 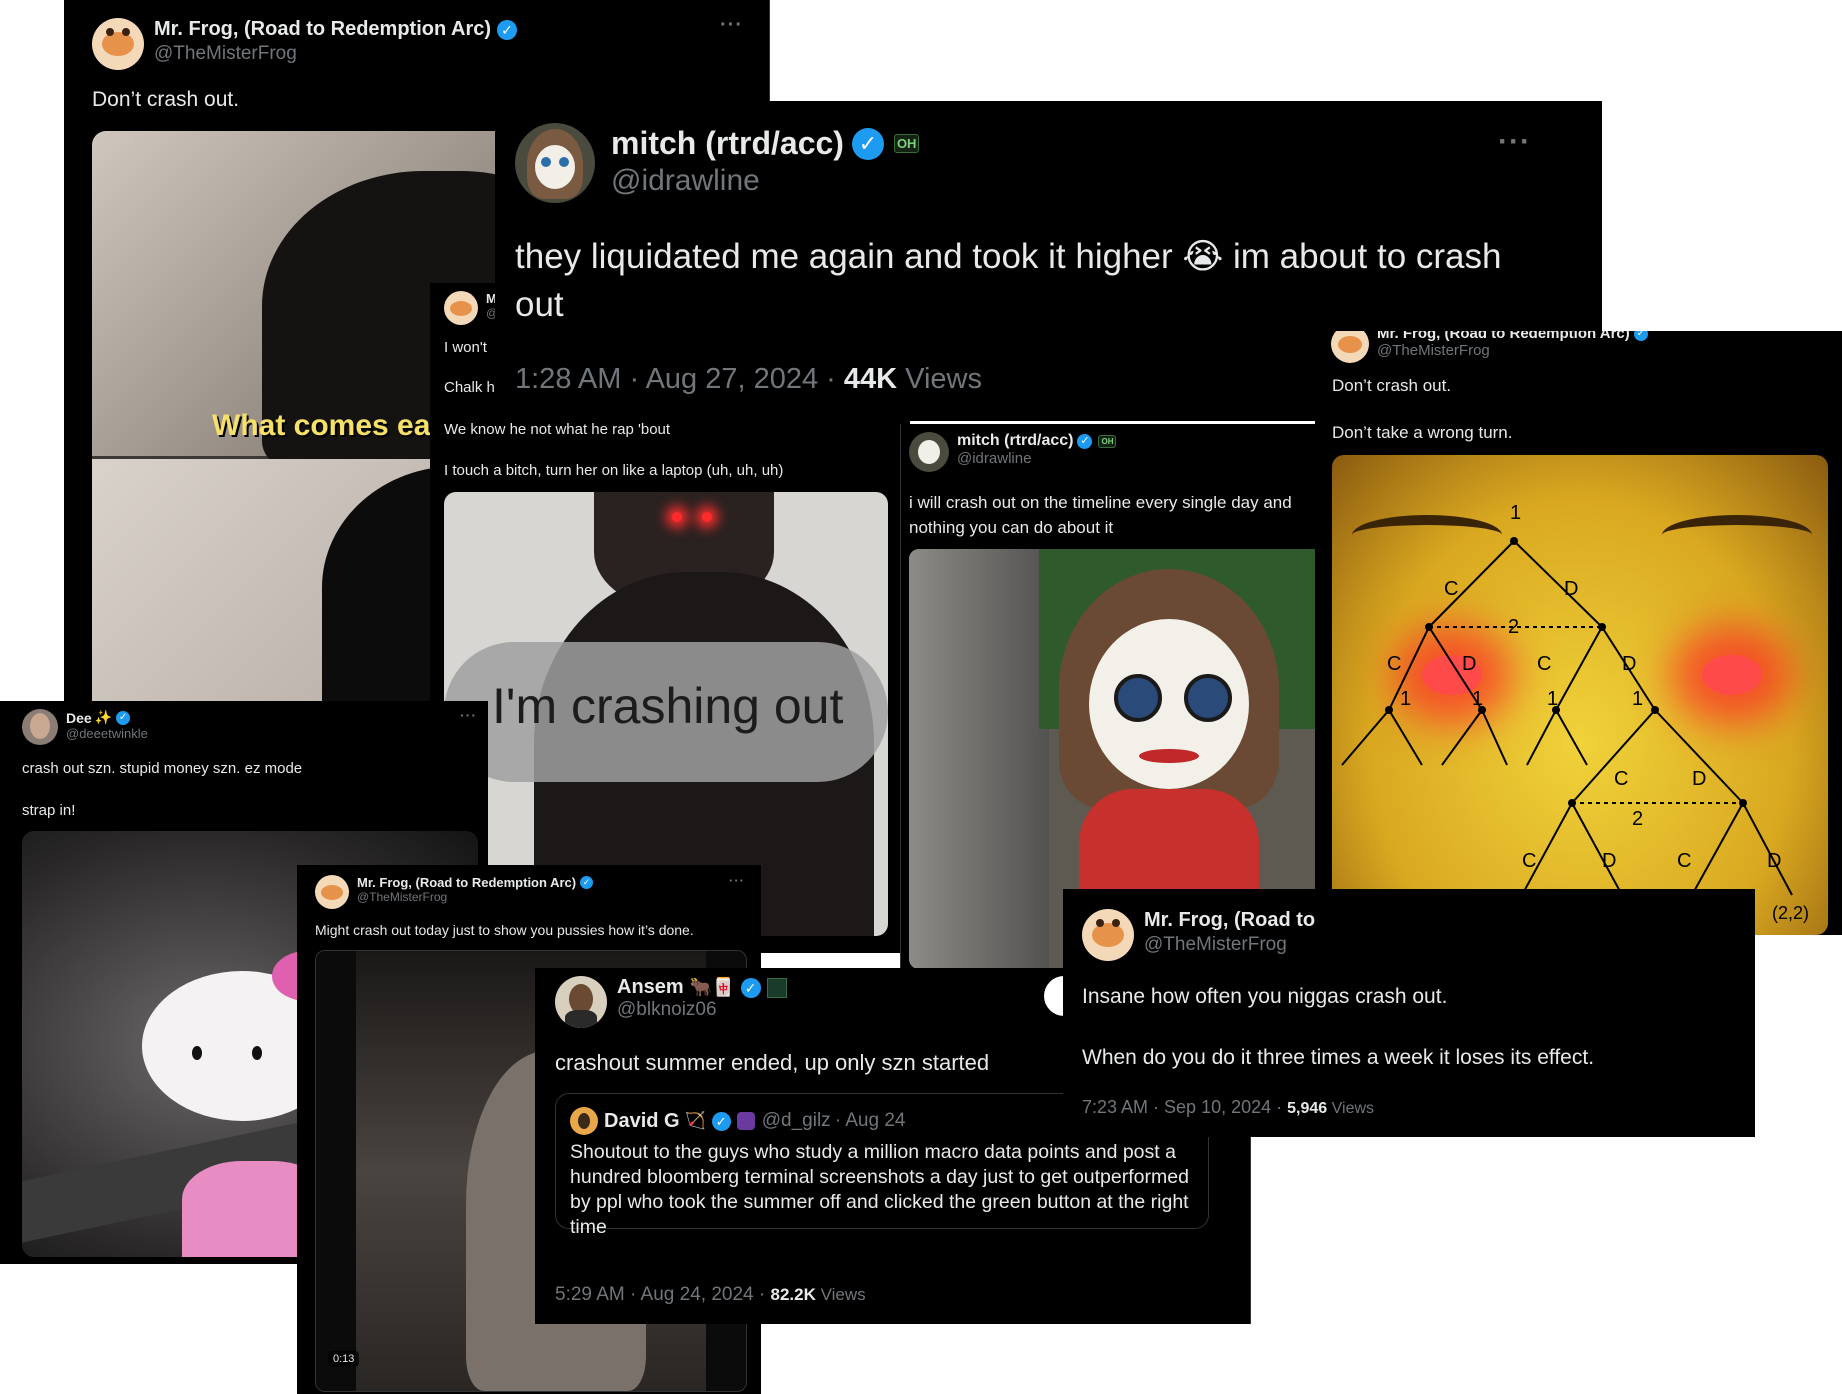 What do you see at coordinates (1575, 712) in the screenshot?
I see `game-tree-diagram: 1CD2CDCD1111CD2CDCD (3,3)(1,4)(4,1)(2,2)` at bounding box center [1575, 712].